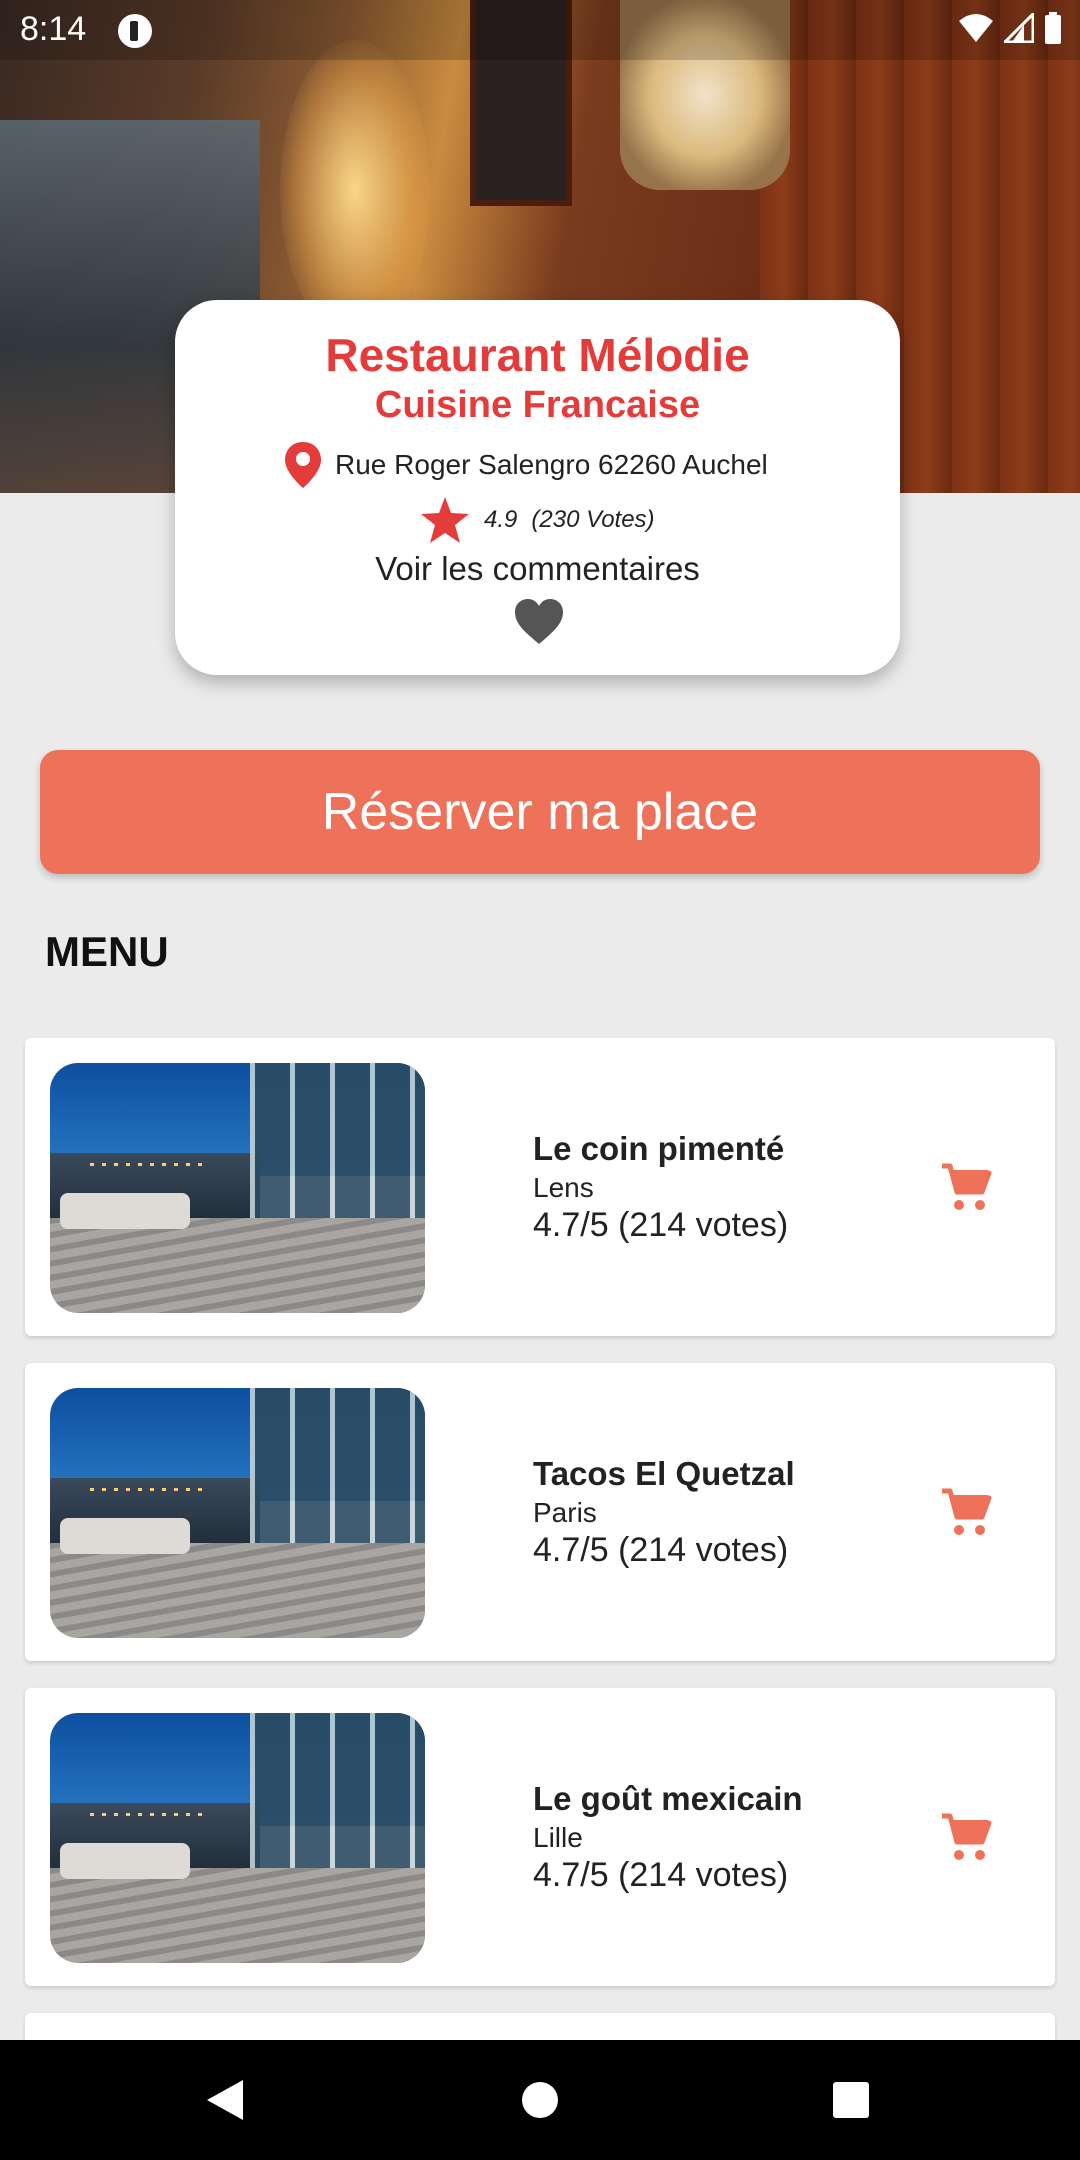 This screenshot has width=1080, height=2160. I want to click on app-notification-icon, so click(135, 31).